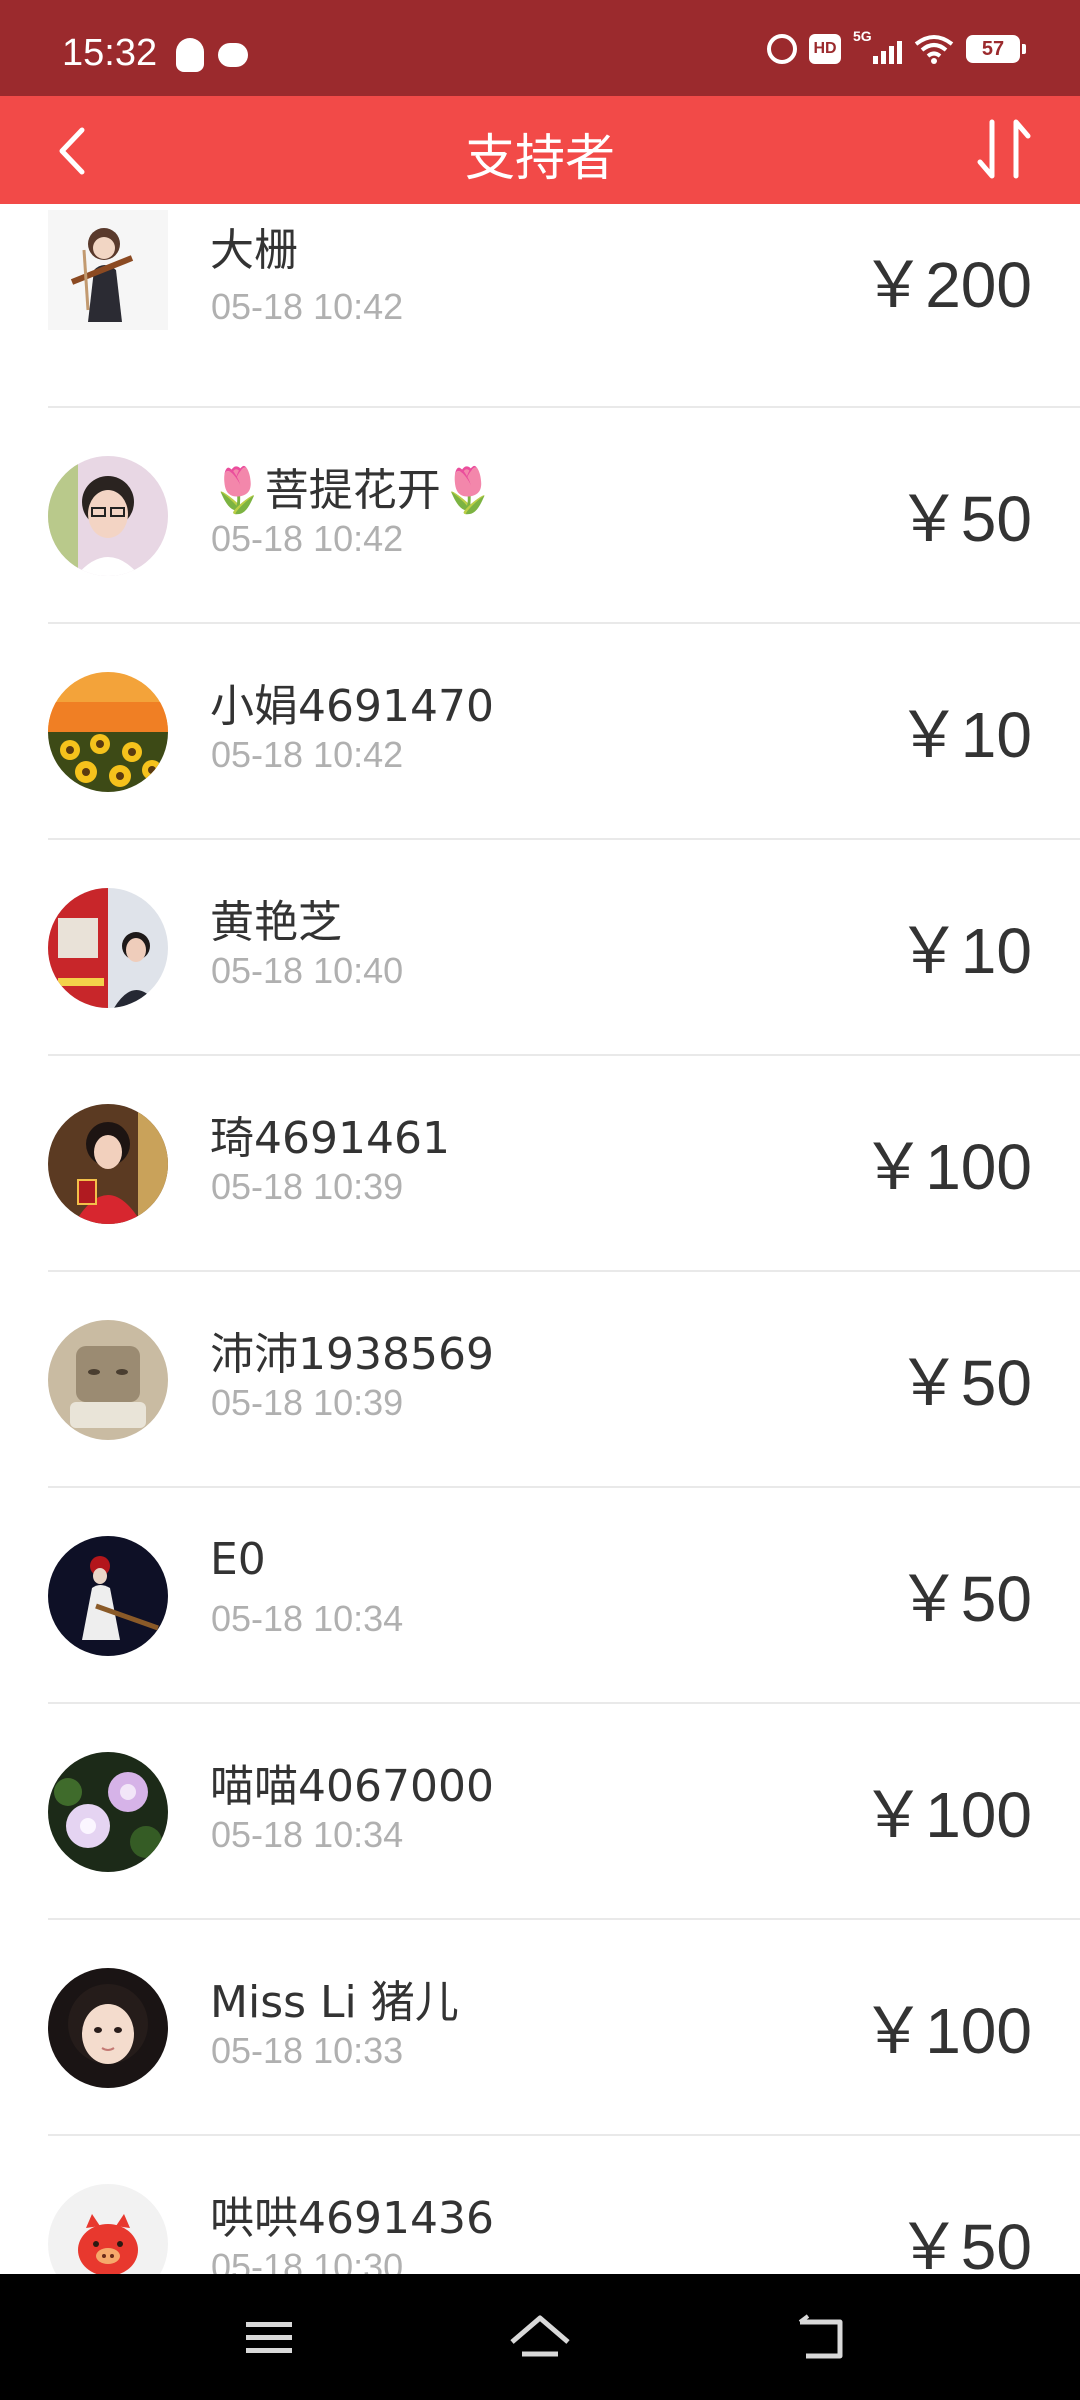  I want to click on supporter-name: Miss Li 猪儿, so click(334, 2002).